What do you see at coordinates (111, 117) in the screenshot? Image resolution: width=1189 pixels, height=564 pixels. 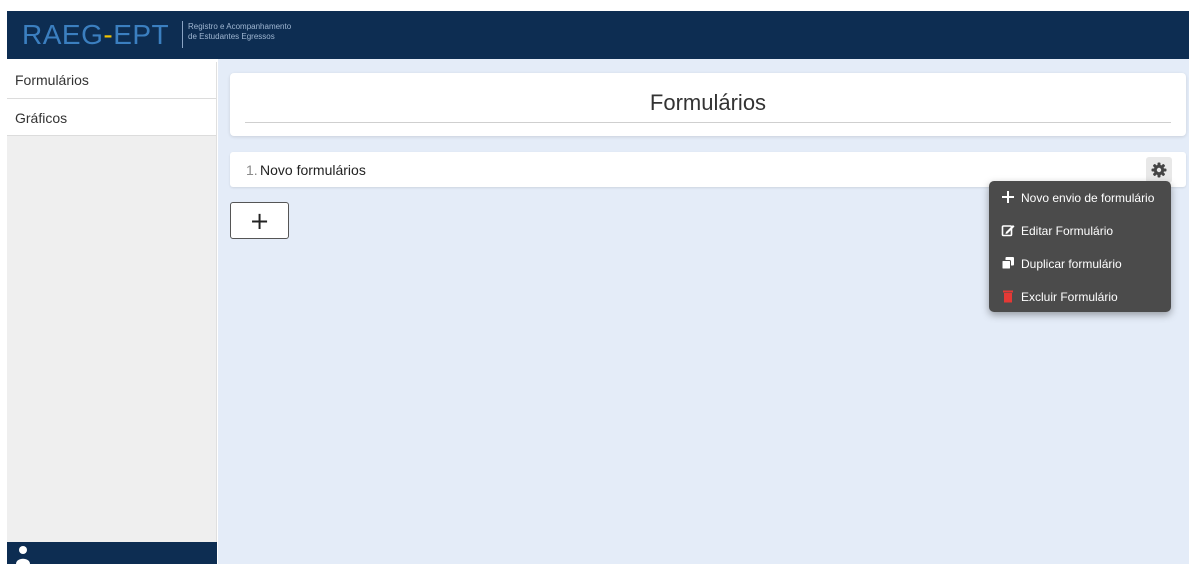 I see `sidebar-item-graficos: Gráficos` at bounding box center [111, 117].